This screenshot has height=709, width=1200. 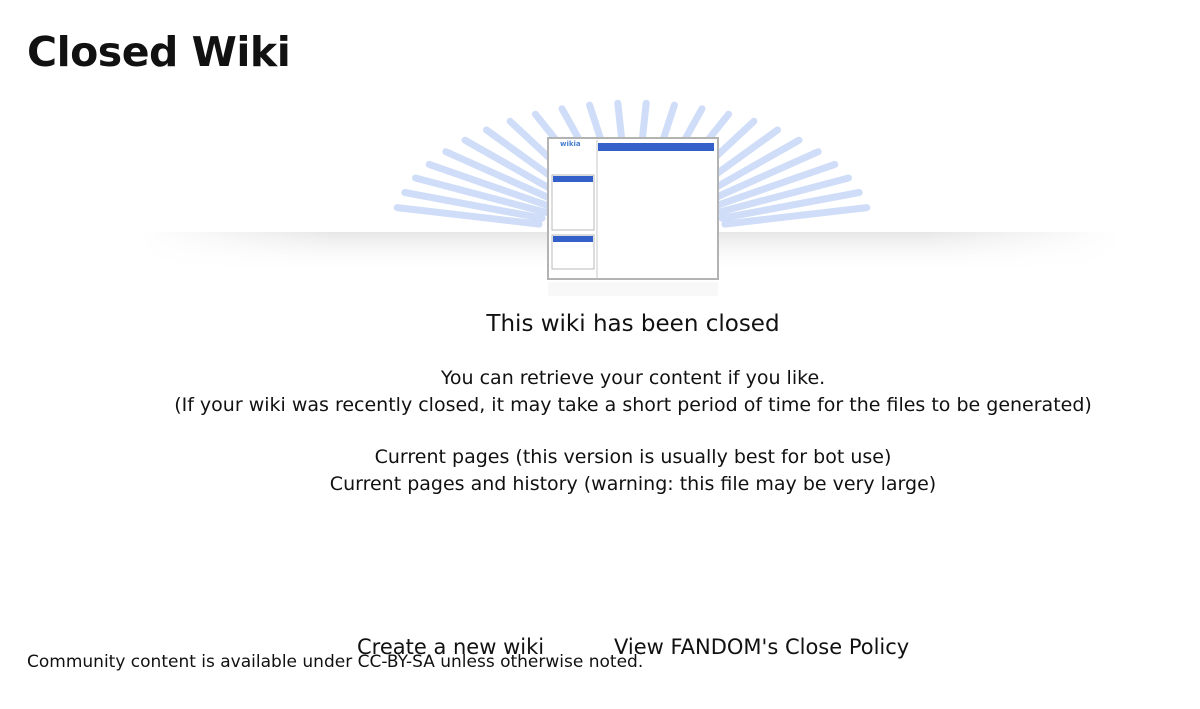 I want to click on page-title: Closed Wiki, so click(x=159, y=52).